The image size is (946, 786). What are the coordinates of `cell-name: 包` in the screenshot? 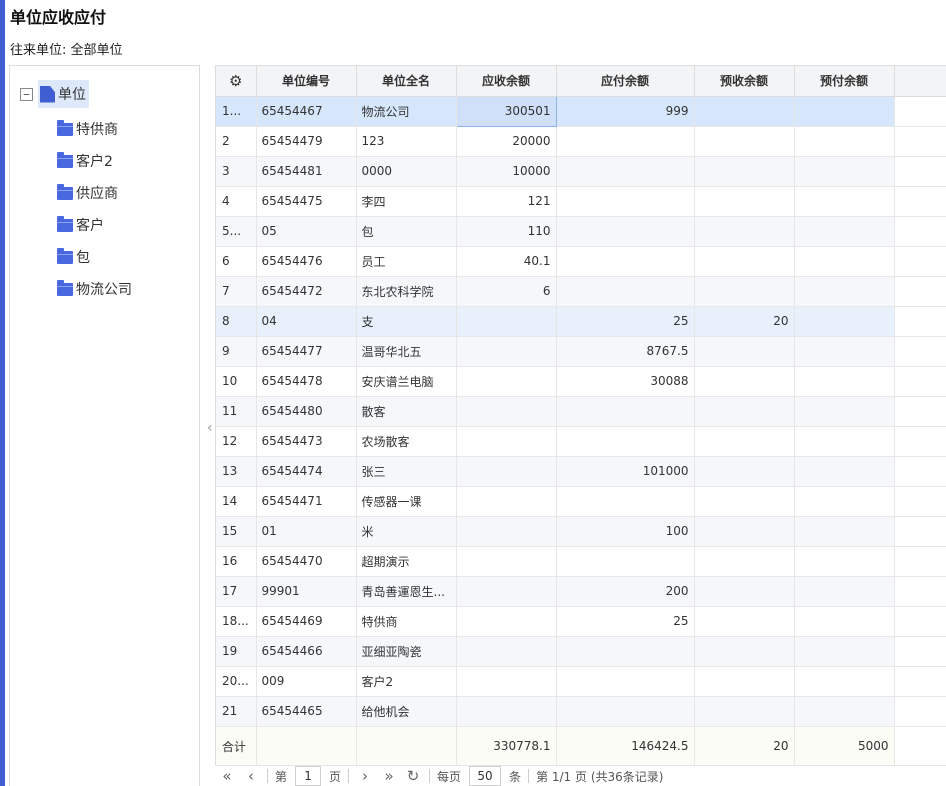 It's located at (406, 231).